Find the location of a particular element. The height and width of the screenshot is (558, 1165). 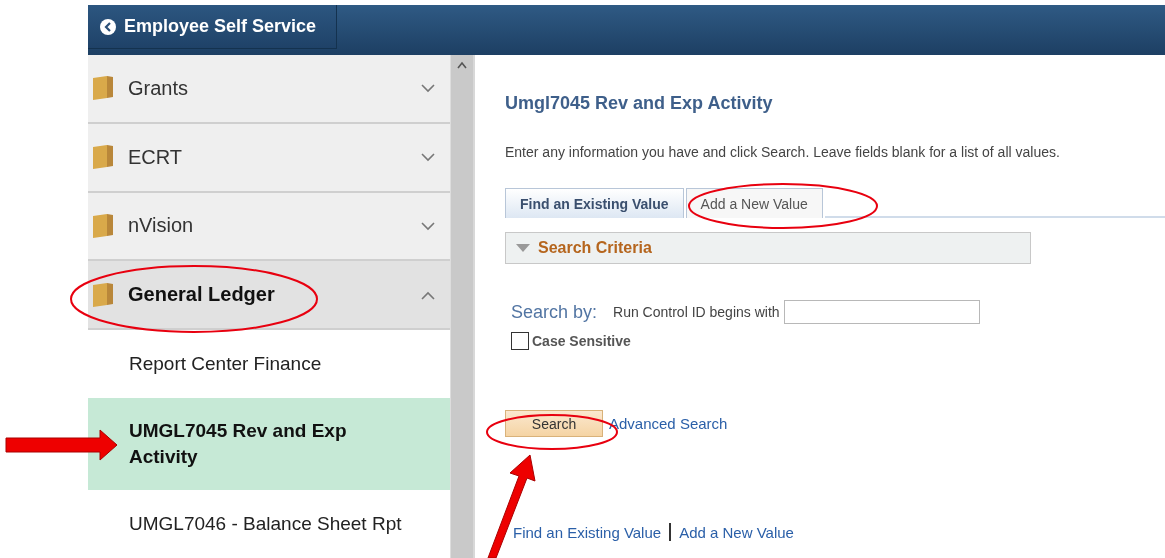

field-label: Run Control ID begins with is located at coordinates (696, 312).